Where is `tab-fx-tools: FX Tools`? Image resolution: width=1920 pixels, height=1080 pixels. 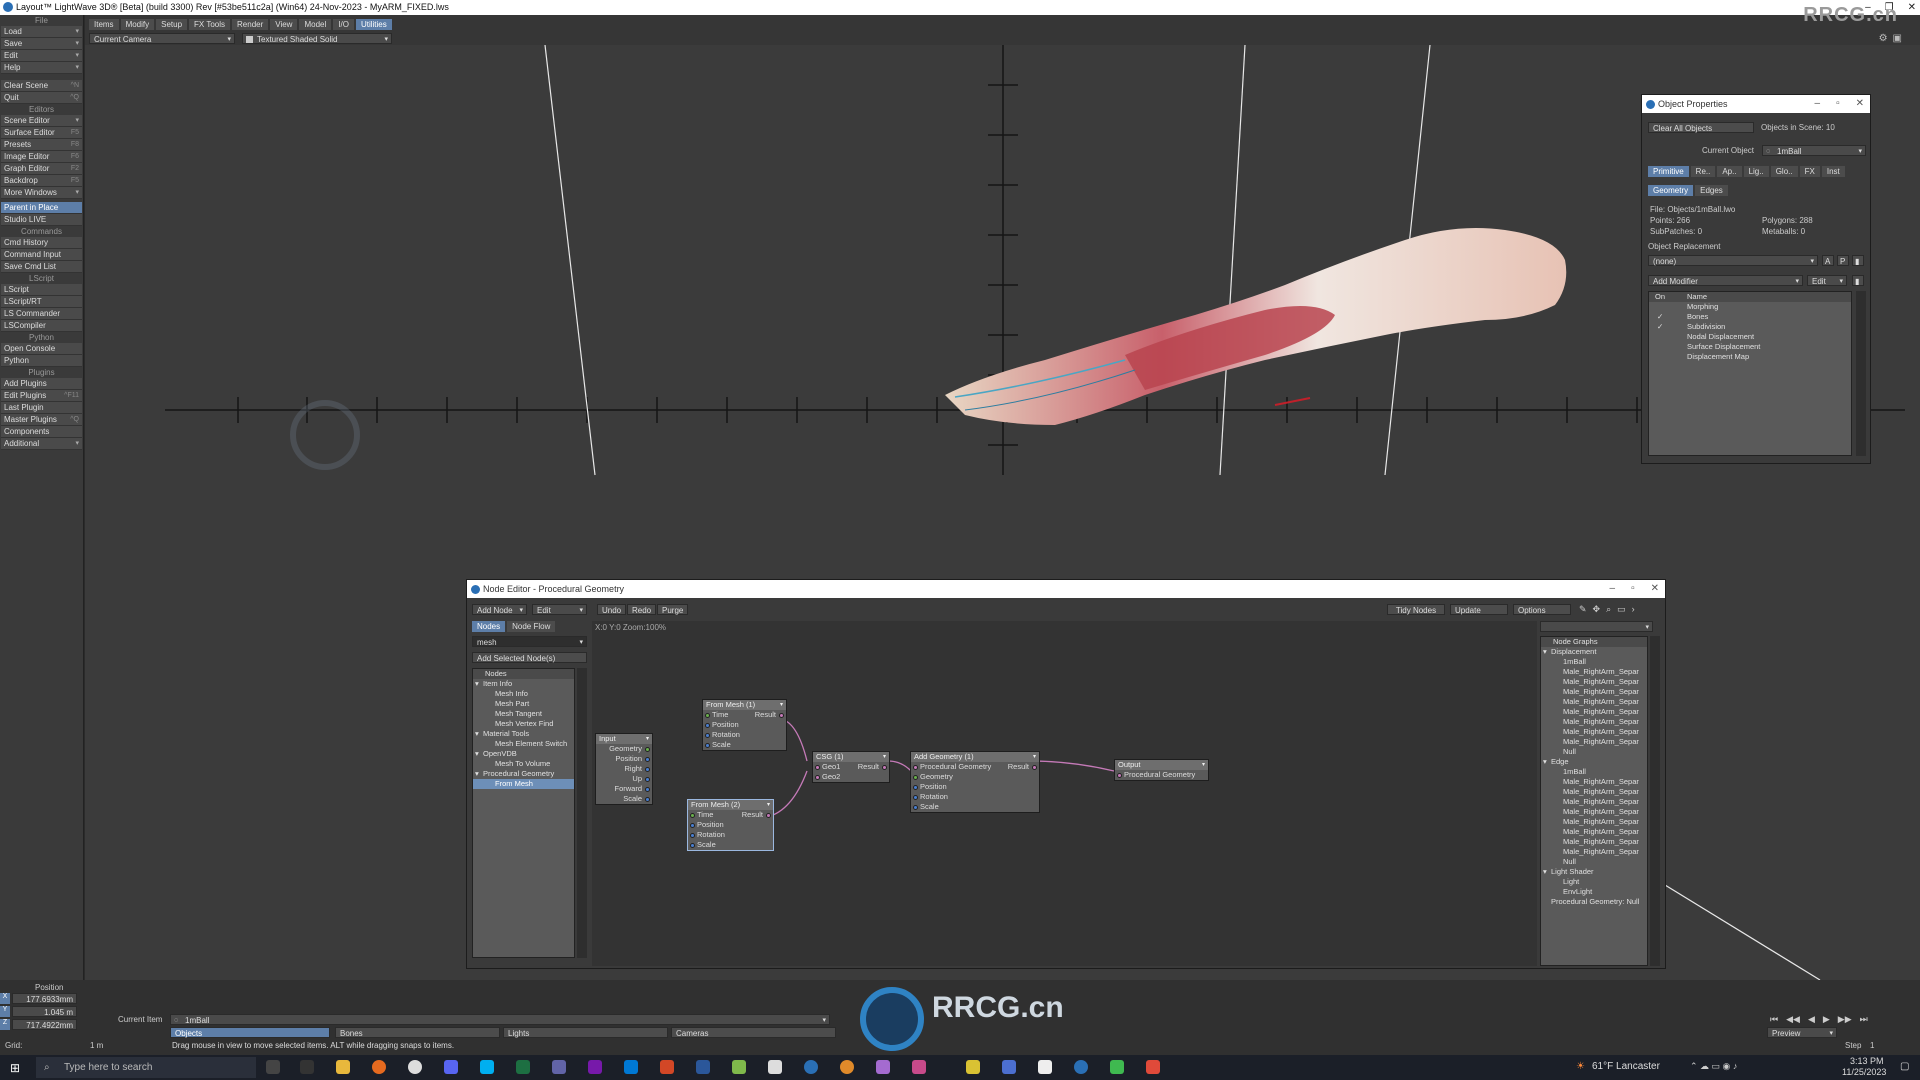
tab-fx-tools: FX Tools is located at coordinates (210, 24).